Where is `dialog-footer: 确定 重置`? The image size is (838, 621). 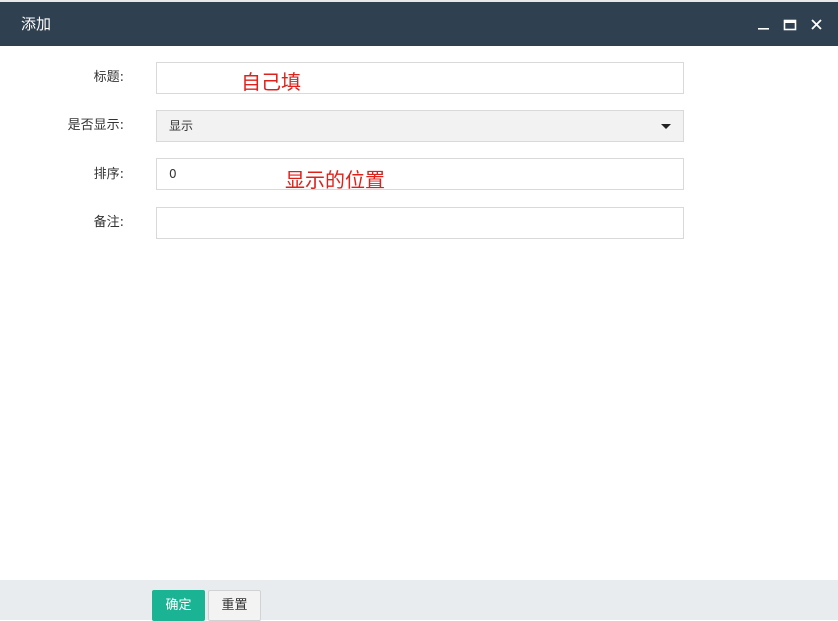 dialog-footer: 确定 重置 is located at coordinates (419, 600).